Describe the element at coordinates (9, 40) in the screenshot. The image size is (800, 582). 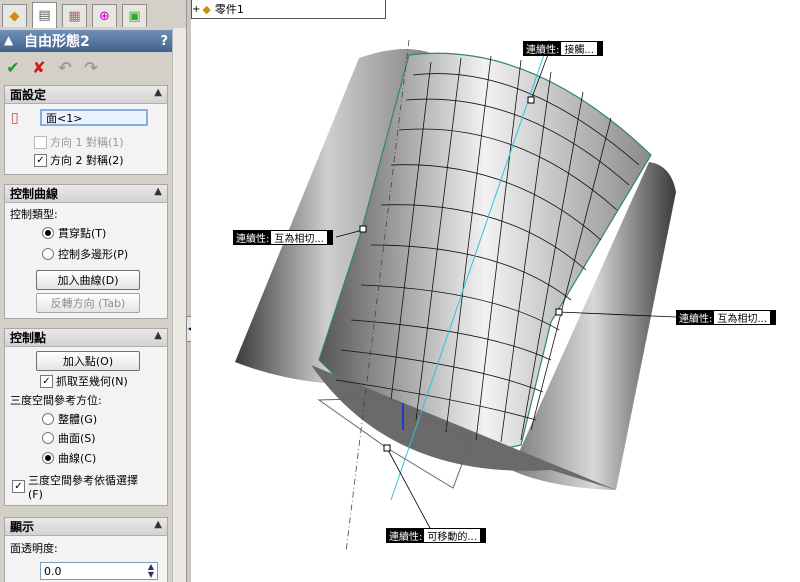
I see `freeform-feature-icon: ▲` at that location.